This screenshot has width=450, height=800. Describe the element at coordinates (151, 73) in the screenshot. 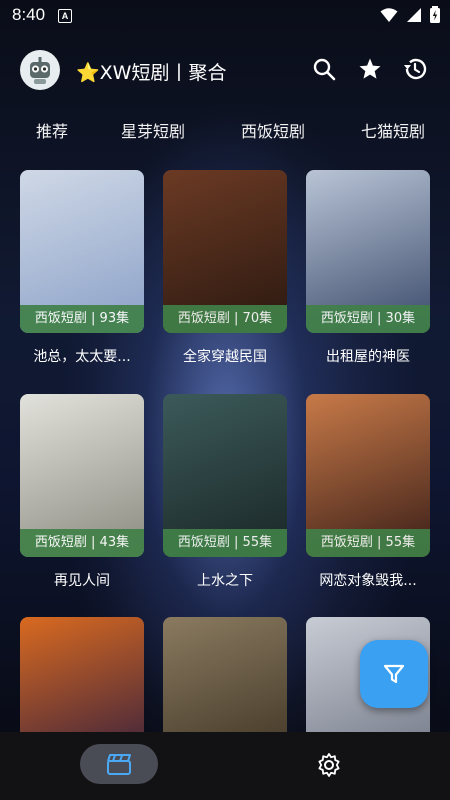

I see `app-title: ⭐XW短剧丨聚合` at that location.